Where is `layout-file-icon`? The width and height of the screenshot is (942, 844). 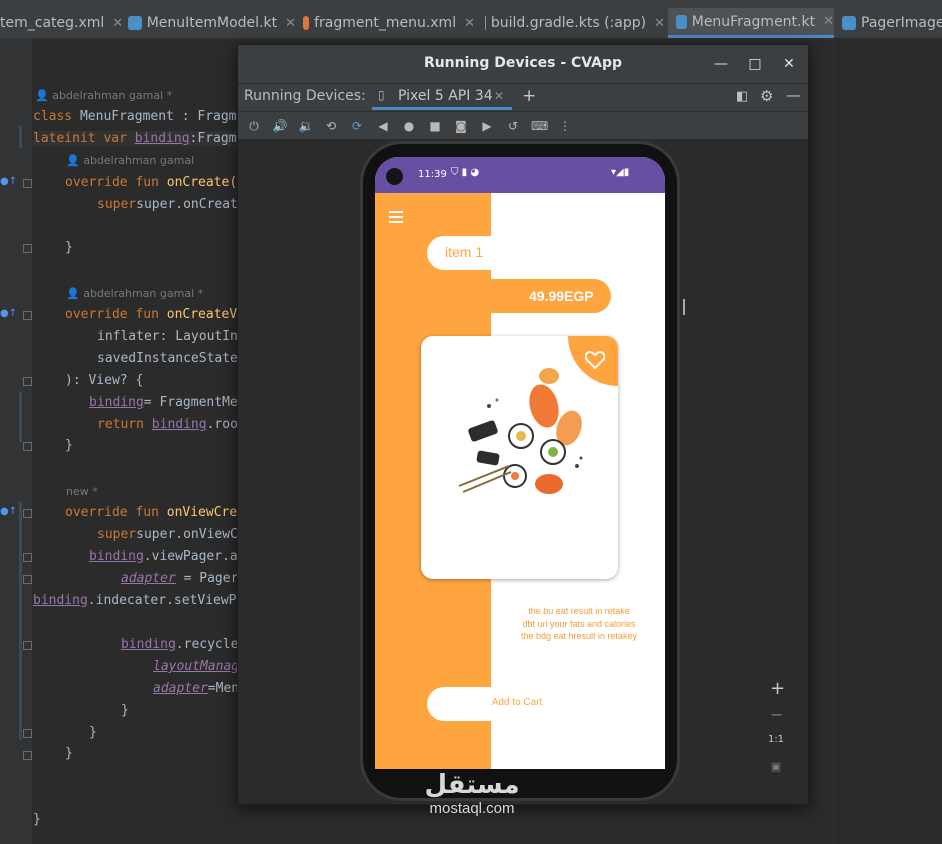 layout-file-icon is located at coordinates (306, 23).